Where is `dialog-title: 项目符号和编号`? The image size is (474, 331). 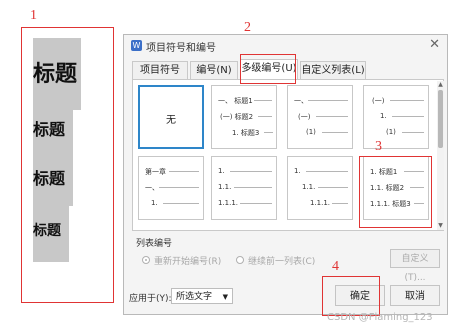 dialog-title: 项目符号和编号 is located at coordinates (181, 48).